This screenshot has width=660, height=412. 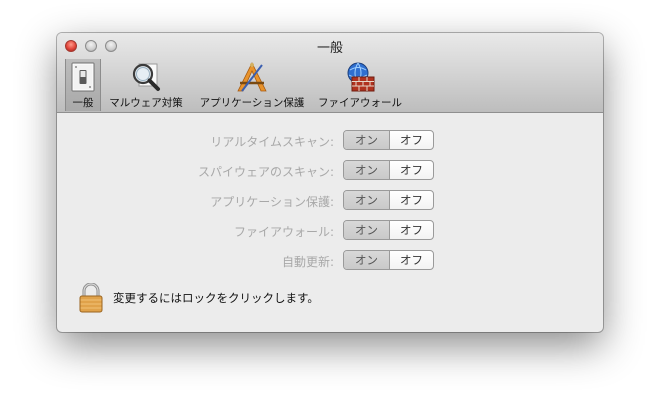 I want to click on tab-label: マルウェア対策, so click(x=146, y=103).